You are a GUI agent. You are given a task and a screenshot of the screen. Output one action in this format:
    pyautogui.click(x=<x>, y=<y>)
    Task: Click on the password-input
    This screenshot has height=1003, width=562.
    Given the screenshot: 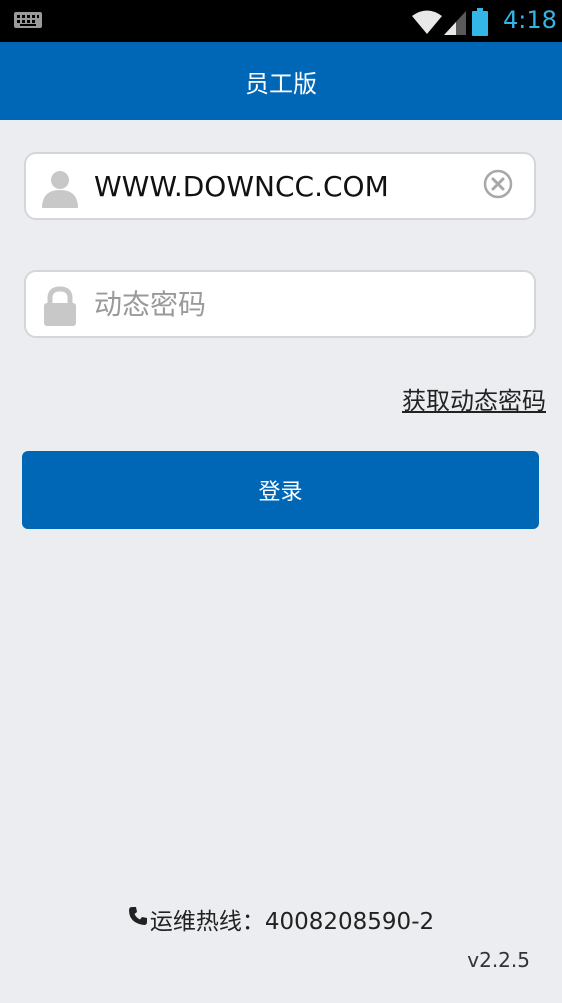 What is the action you would take?
    pyautogui.click(x=284, y=304)
    